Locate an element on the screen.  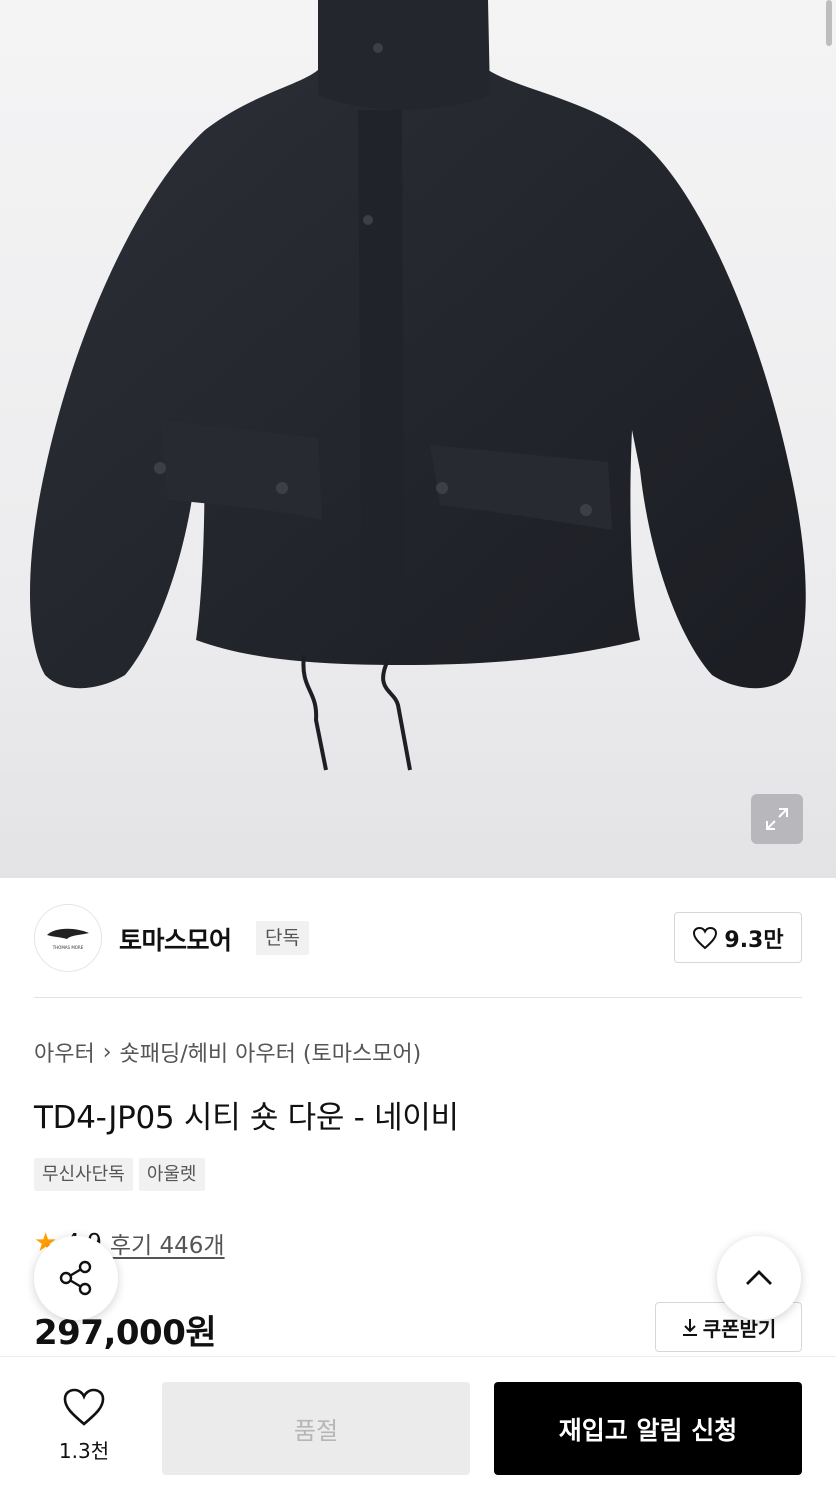
svg-text: THOMAS MORE is located at coordinates (68, 947).